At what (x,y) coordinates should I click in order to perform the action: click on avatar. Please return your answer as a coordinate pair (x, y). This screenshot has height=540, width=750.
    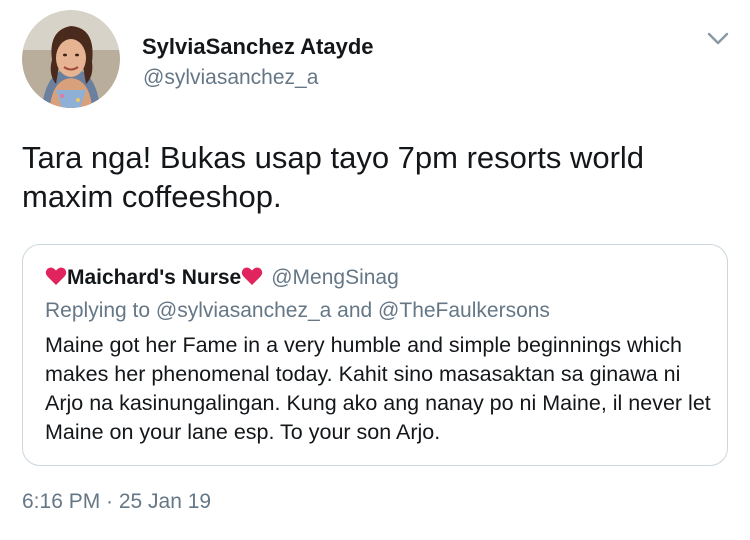
    Looking at the image, I should click on (71, 59).